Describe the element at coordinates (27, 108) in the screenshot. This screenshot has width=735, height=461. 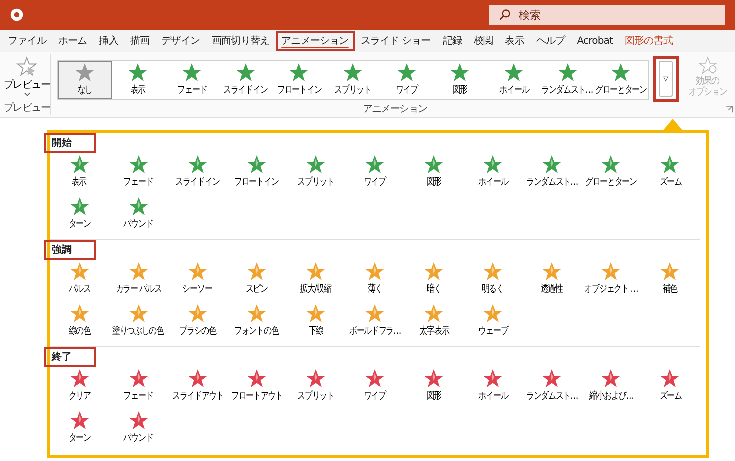
I see `group-label: プレビュー` at that location.